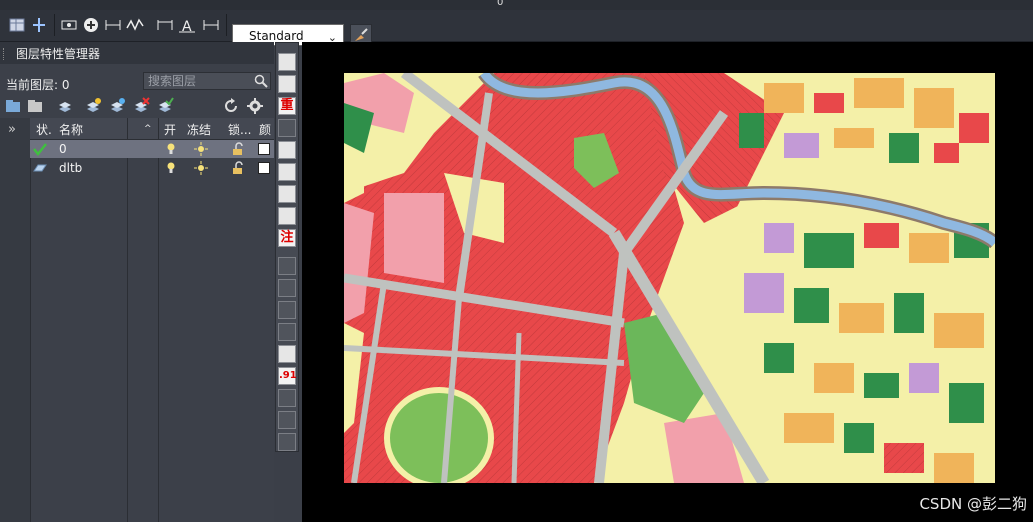 This screenshot has height=522, width=1033. Describe the element at coordinates (500, 4) in the screenshot. I see `layer-dropdown-value: 0` at that location.